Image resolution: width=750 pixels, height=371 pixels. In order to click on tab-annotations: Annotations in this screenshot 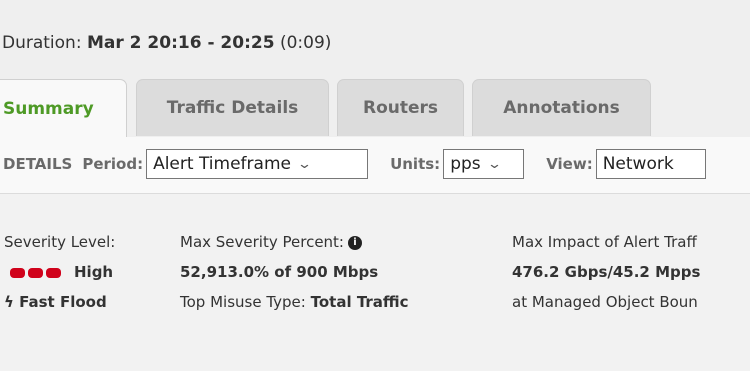, I will do `click(561, 107)`.